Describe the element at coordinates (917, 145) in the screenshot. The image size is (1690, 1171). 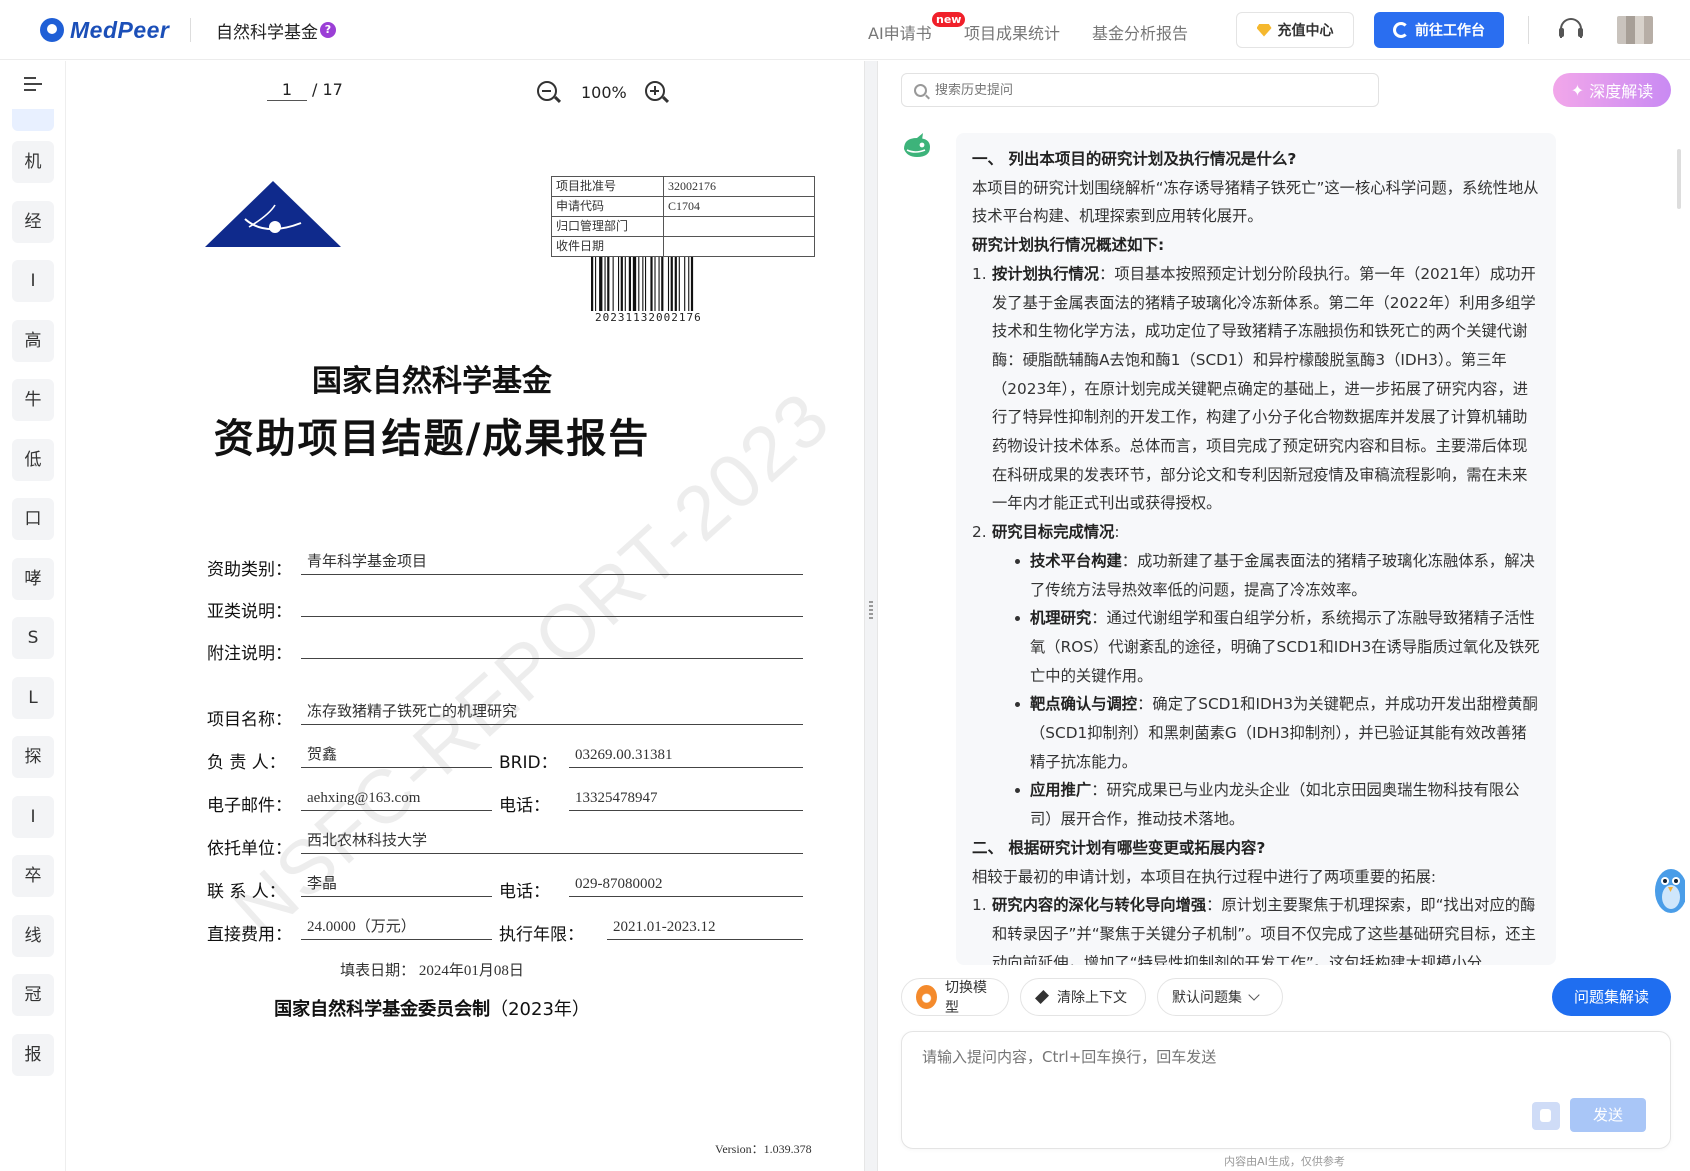
I see `bot-avatar-icon` at that location.